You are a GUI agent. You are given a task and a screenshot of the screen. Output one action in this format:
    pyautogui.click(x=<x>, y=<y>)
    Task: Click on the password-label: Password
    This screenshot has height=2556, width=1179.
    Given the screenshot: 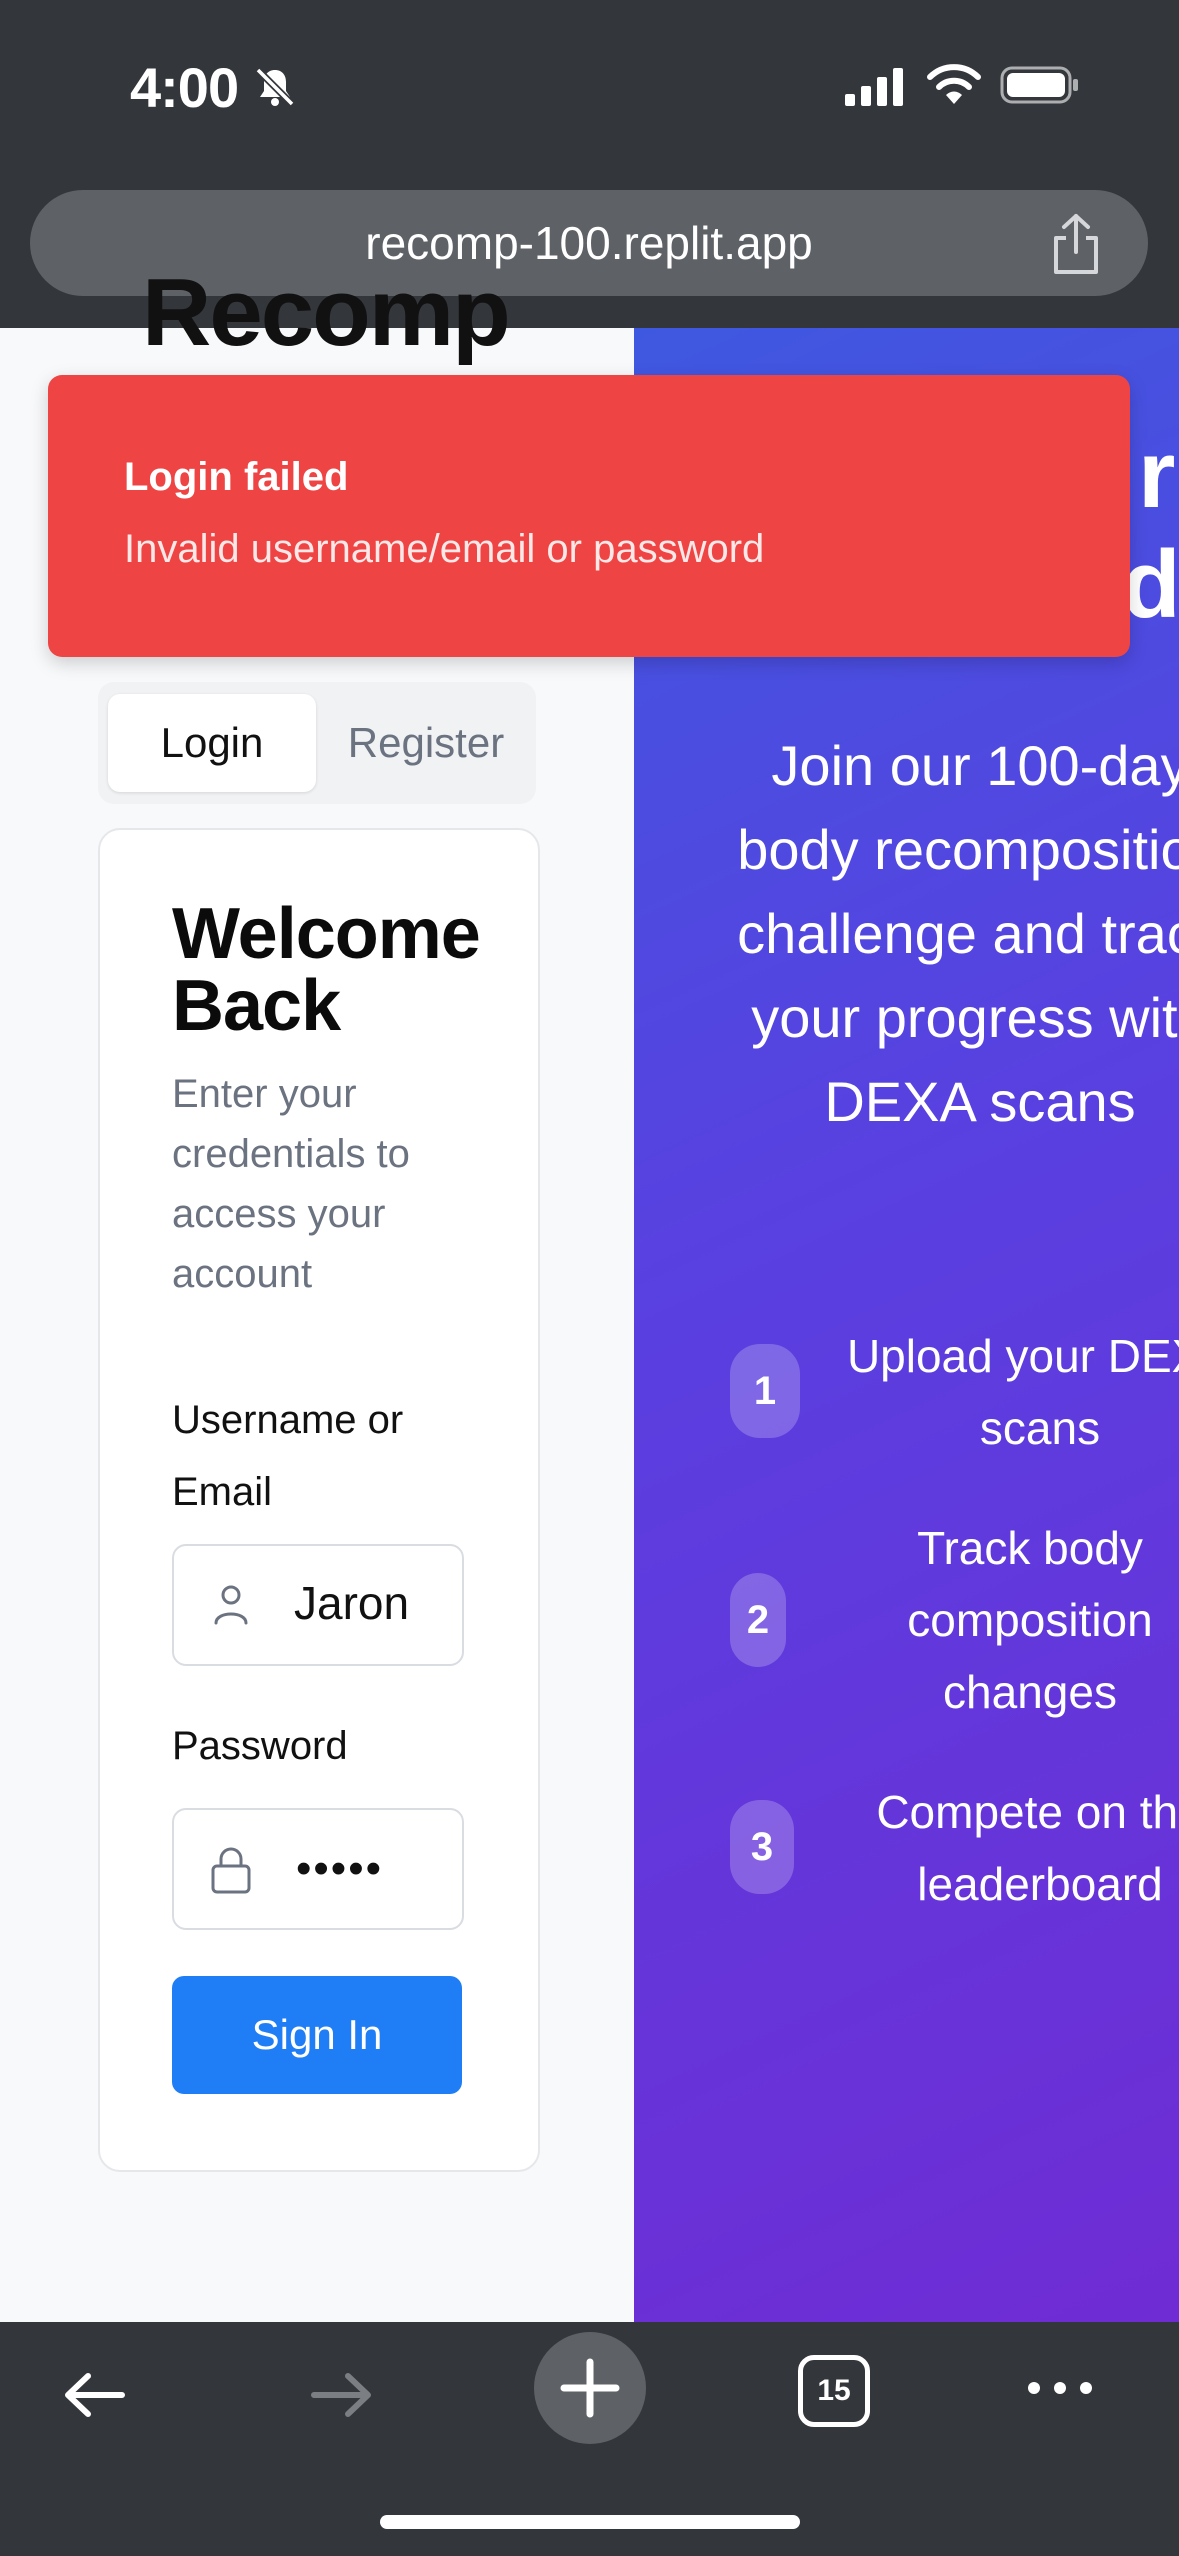 What is the action you would take?
    pyautogui.click(x=260, y=1746)
    